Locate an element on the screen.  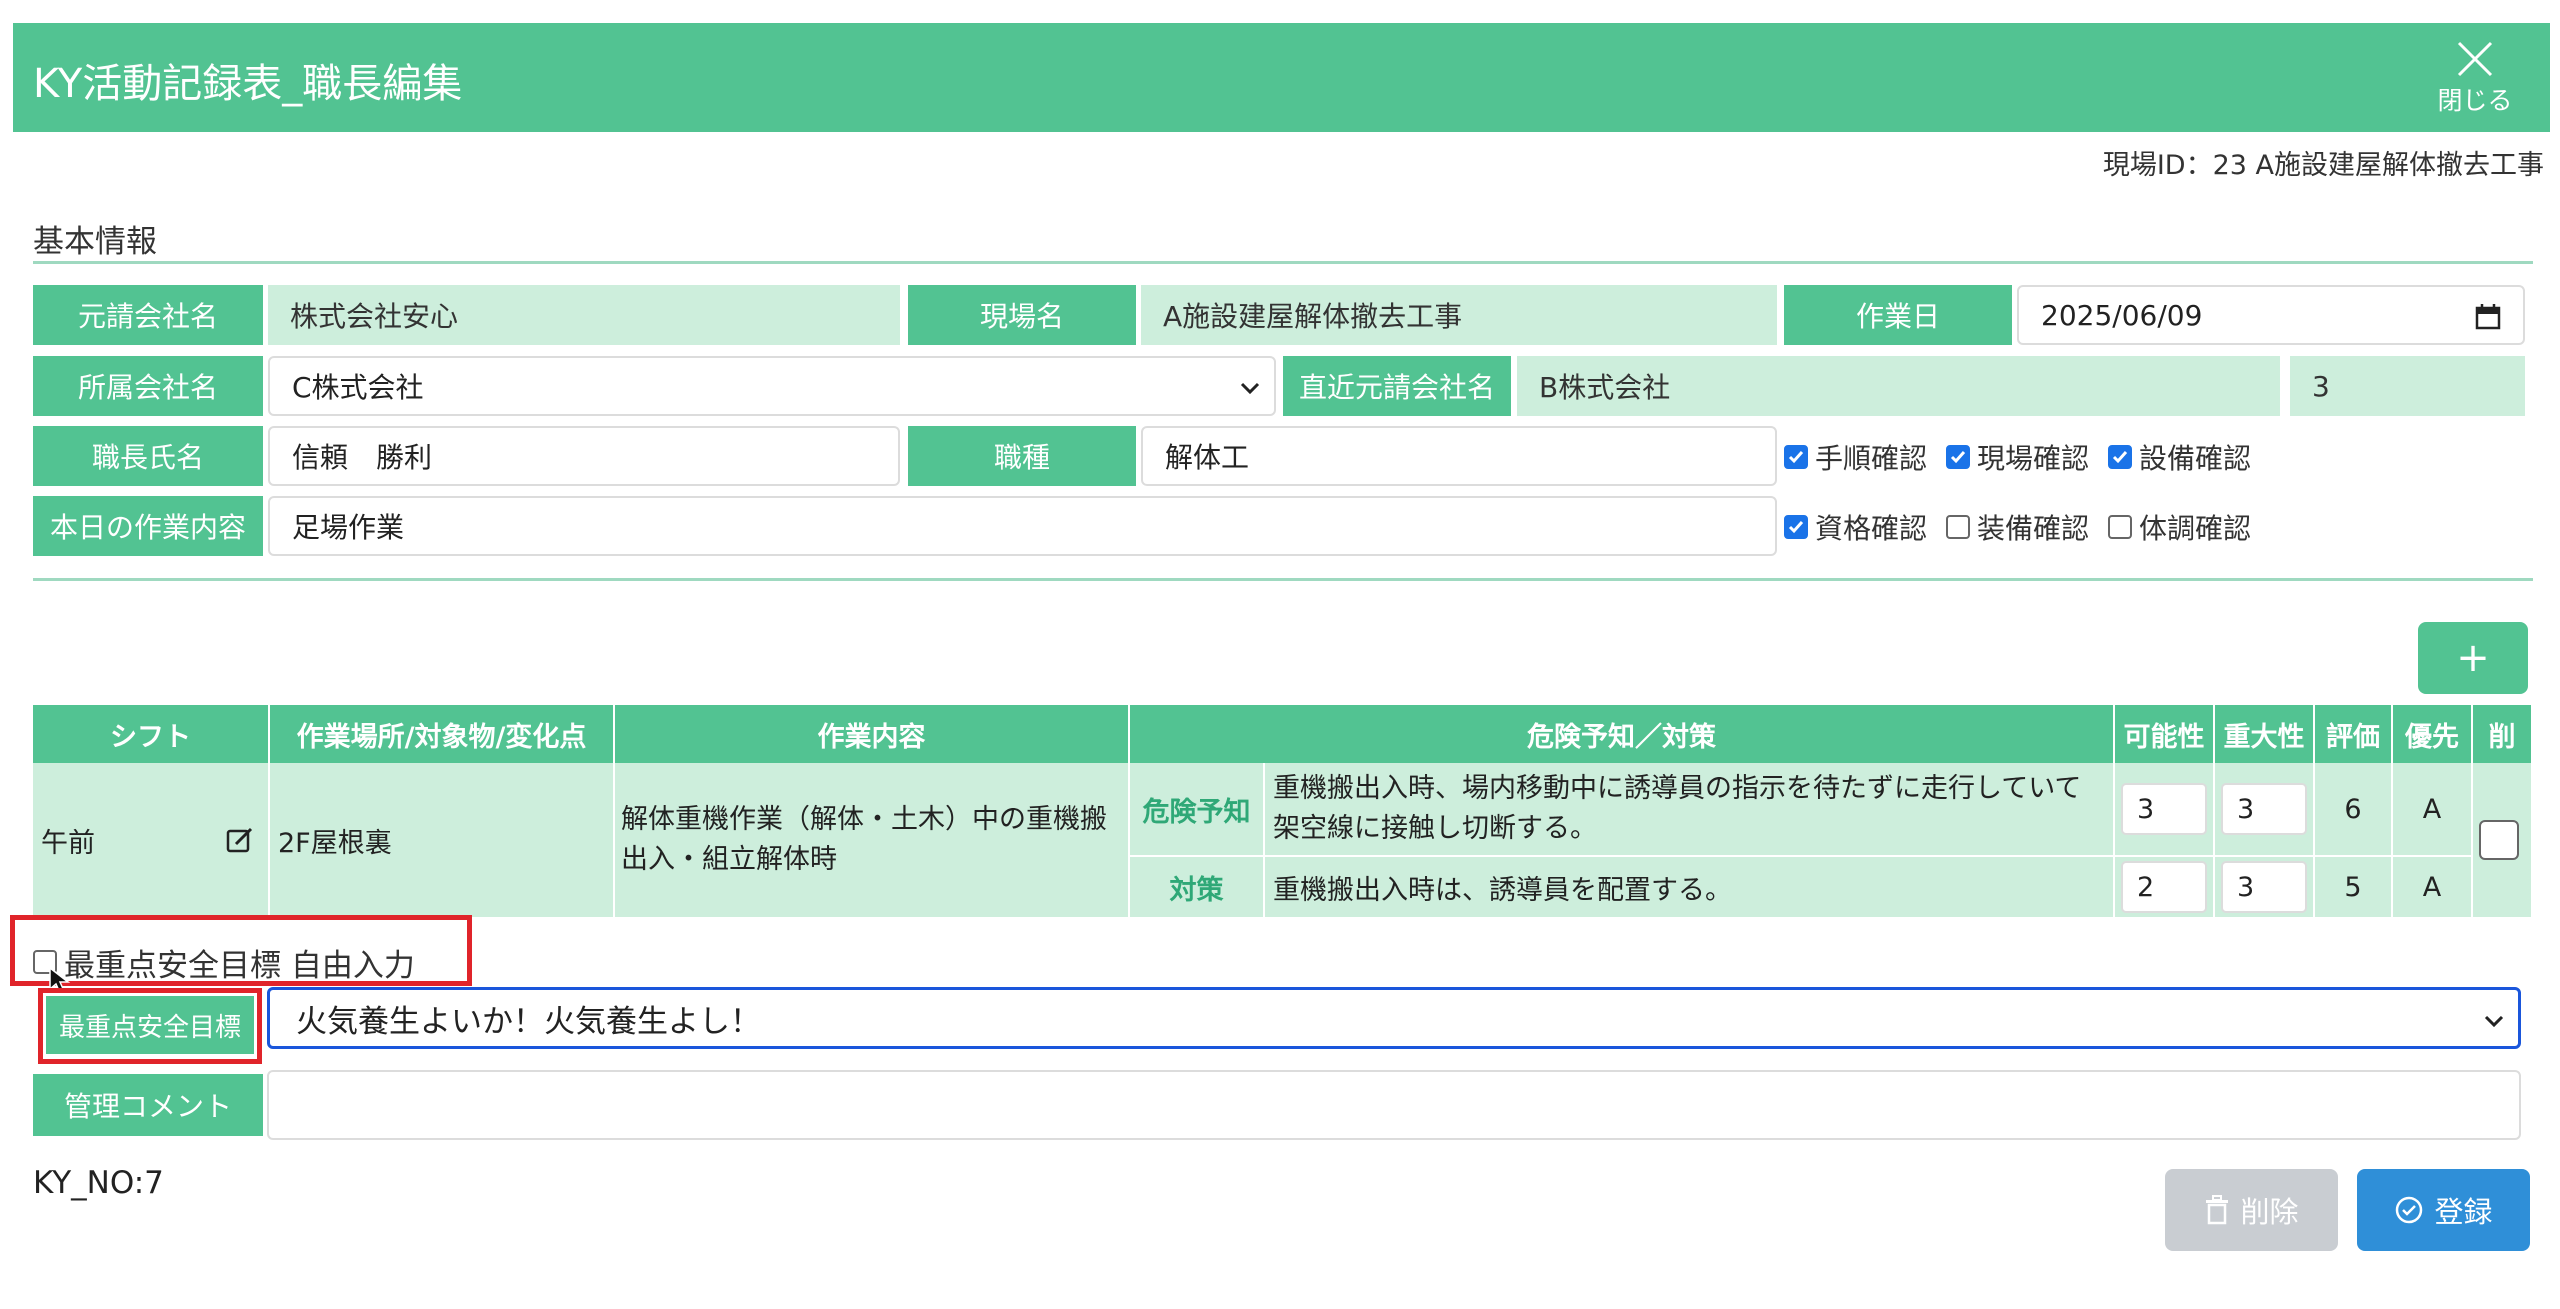
plus-icon: + is located at coordinates (2473, 658).